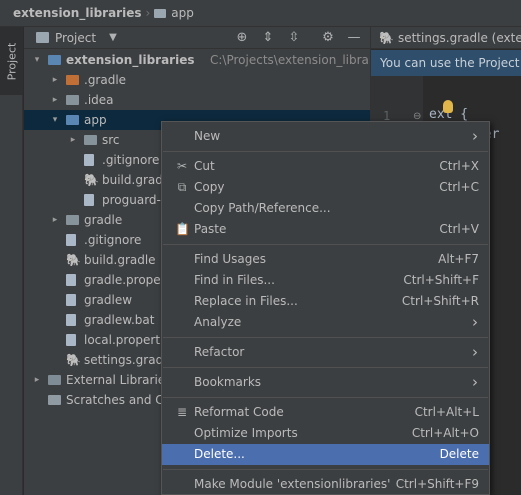  What do you see at coordinates (300, 60) in the screenshot?
I see `tree-row-path: C:\Projects\extension_libraries` at bounding box center [300, 60].